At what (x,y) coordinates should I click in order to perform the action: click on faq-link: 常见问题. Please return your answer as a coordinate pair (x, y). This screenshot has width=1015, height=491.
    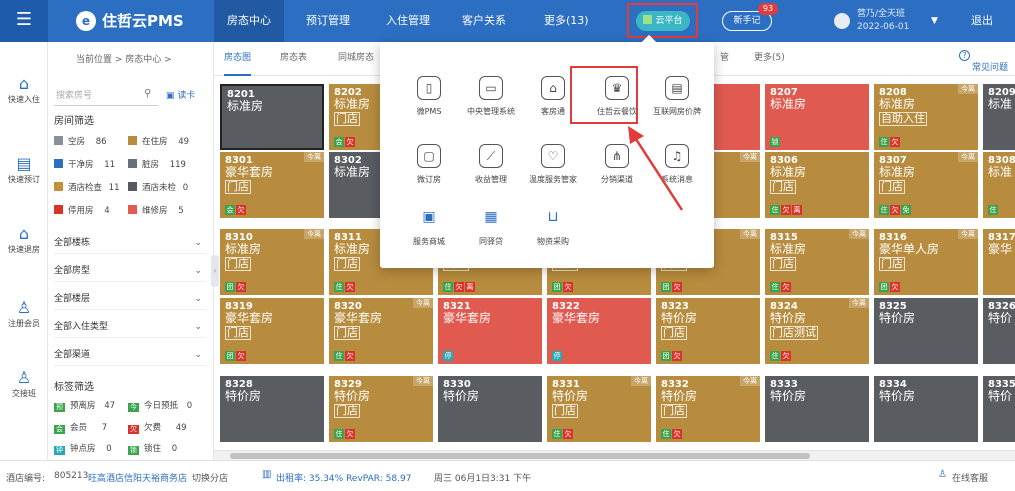
    Looking at the image, I should click on (990, 66).